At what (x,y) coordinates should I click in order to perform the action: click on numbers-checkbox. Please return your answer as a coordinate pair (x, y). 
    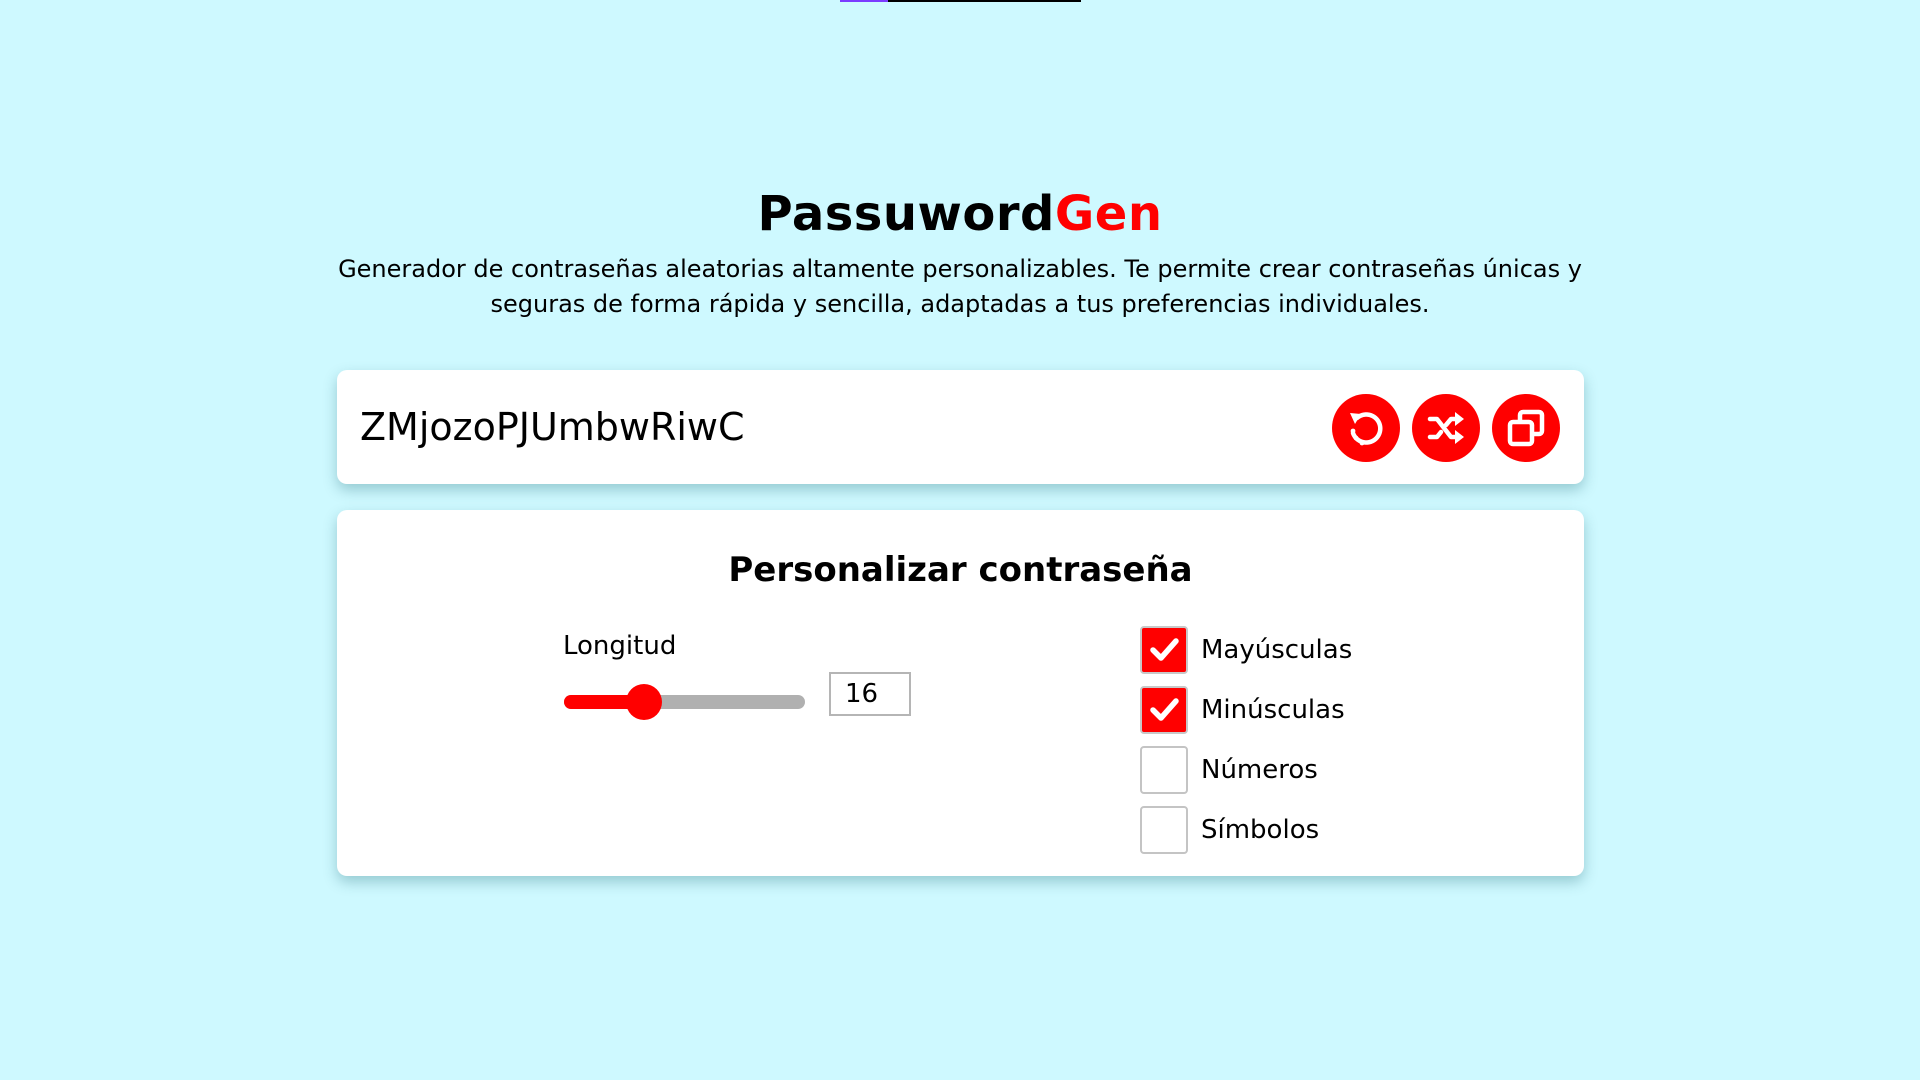
    Looking at the image, I should click on (1164, 770).